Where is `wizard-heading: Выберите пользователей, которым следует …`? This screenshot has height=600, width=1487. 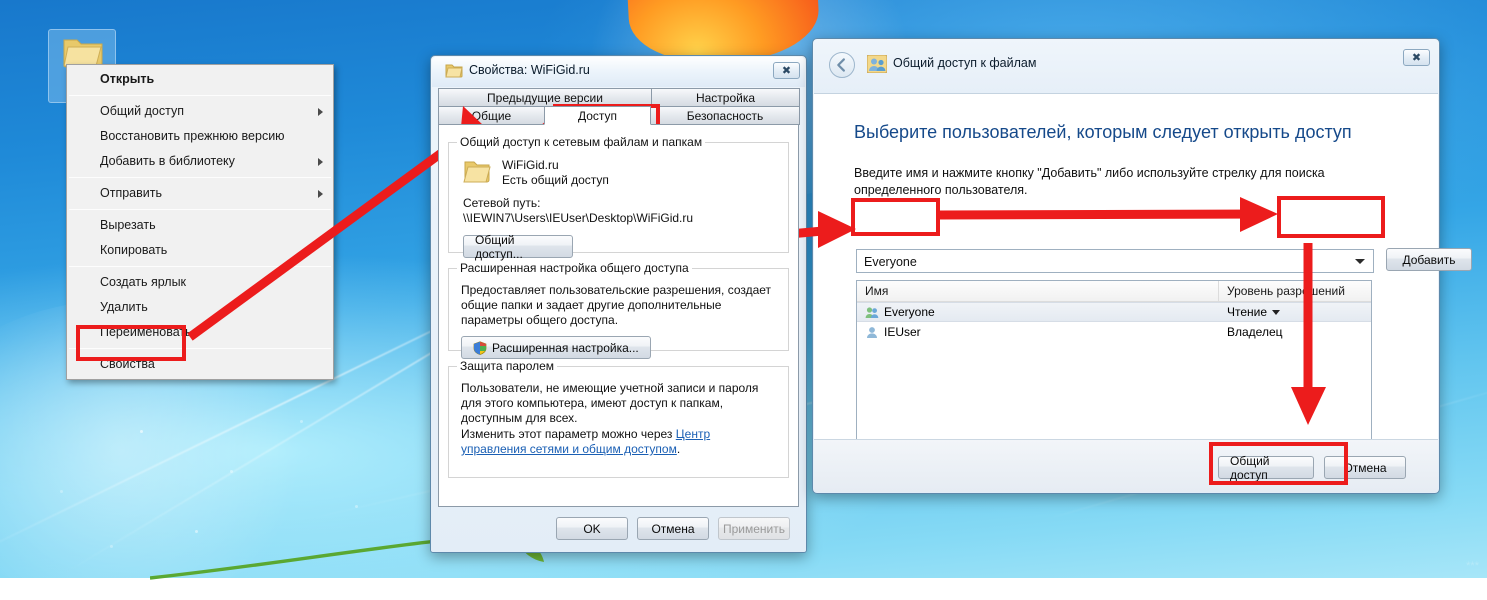 wizard-heading: Выберите пользователей, которым следует … is located at coordinates (1103, 132).